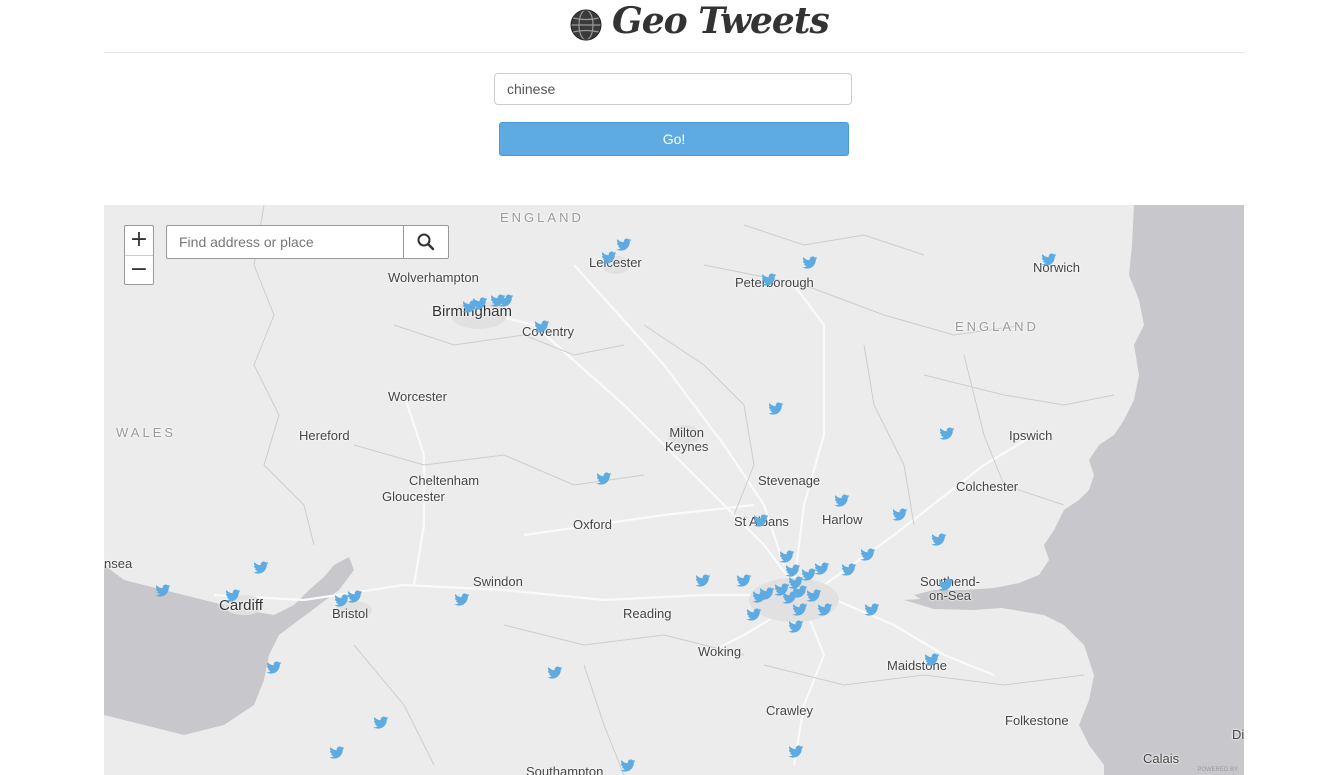 This screenshot has height=775, width=1338. What do you see at coordinates (593, 524) in the screenshot?
I see `place-label: Oxford` at bounding box center [593, 524].